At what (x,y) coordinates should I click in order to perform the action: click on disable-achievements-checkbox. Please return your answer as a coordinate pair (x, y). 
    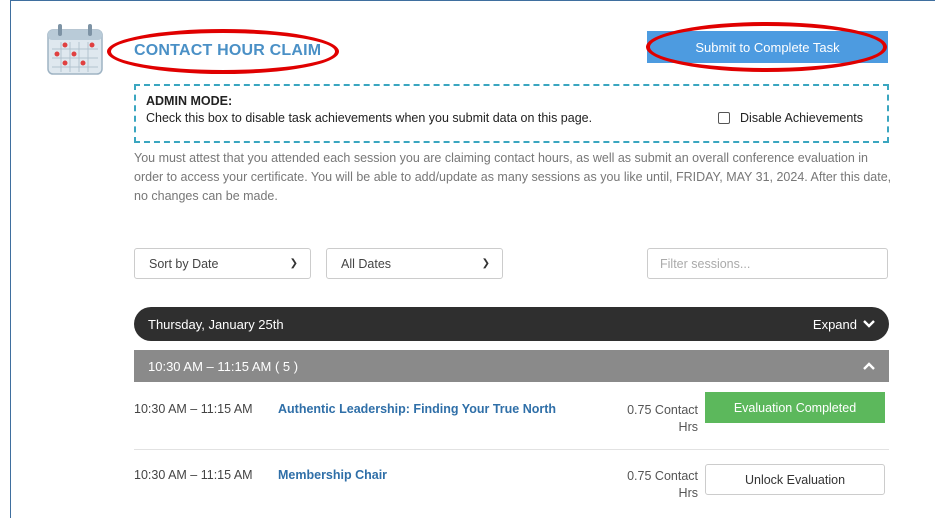
    Looking at the image, I should click on (724, 118).